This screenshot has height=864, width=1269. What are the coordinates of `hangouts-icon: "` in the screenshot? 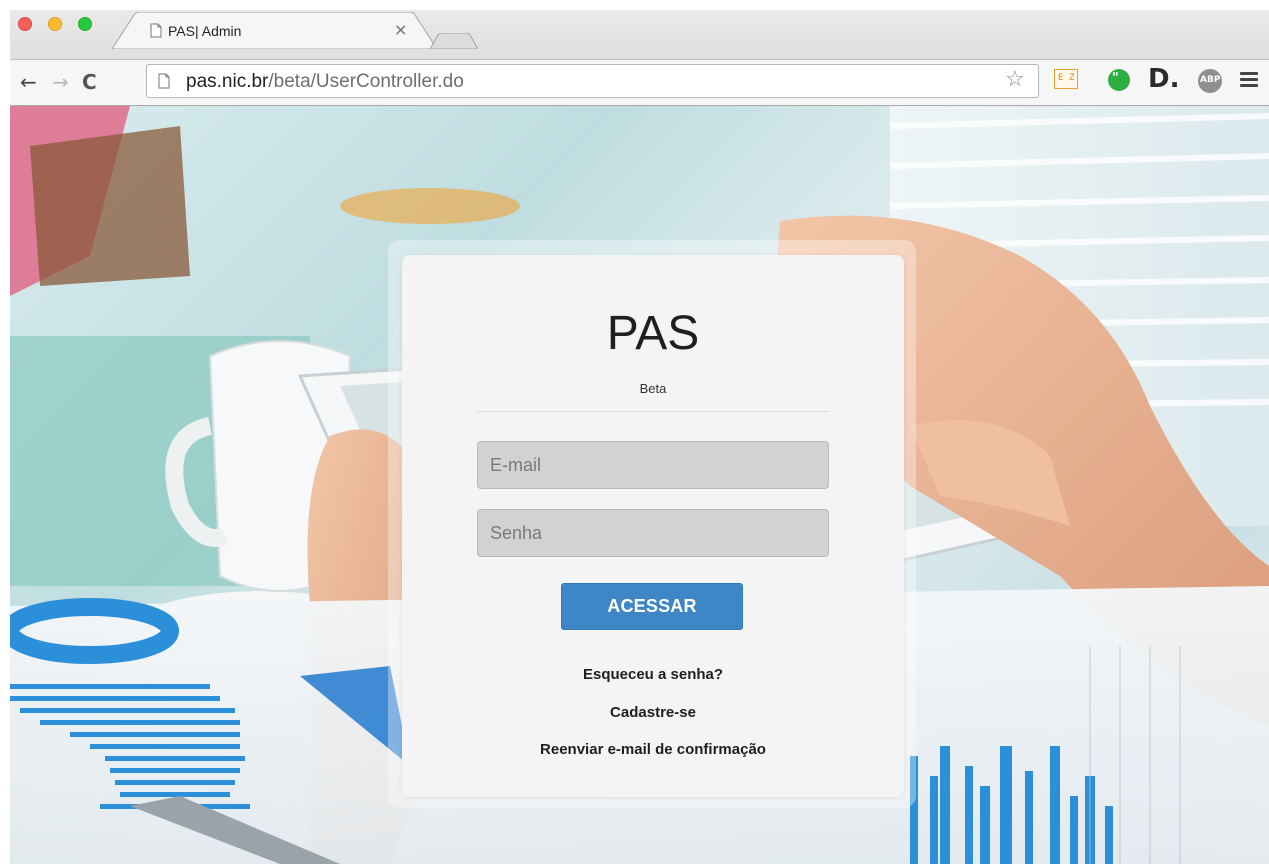 It's located at (1119, 80).